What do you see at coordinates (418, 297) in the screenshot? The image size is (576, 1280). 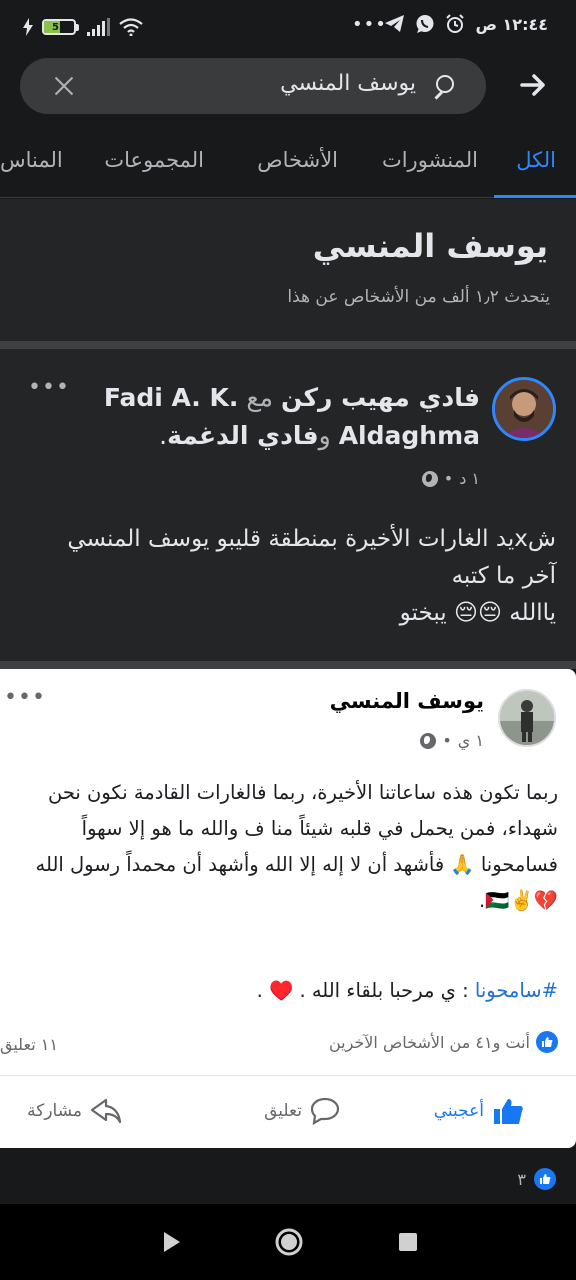 I see `topic-subtitle: يتحدث ١٫٢ ألف من الأشخاص عن هذا` at bounding box center [418, 297].